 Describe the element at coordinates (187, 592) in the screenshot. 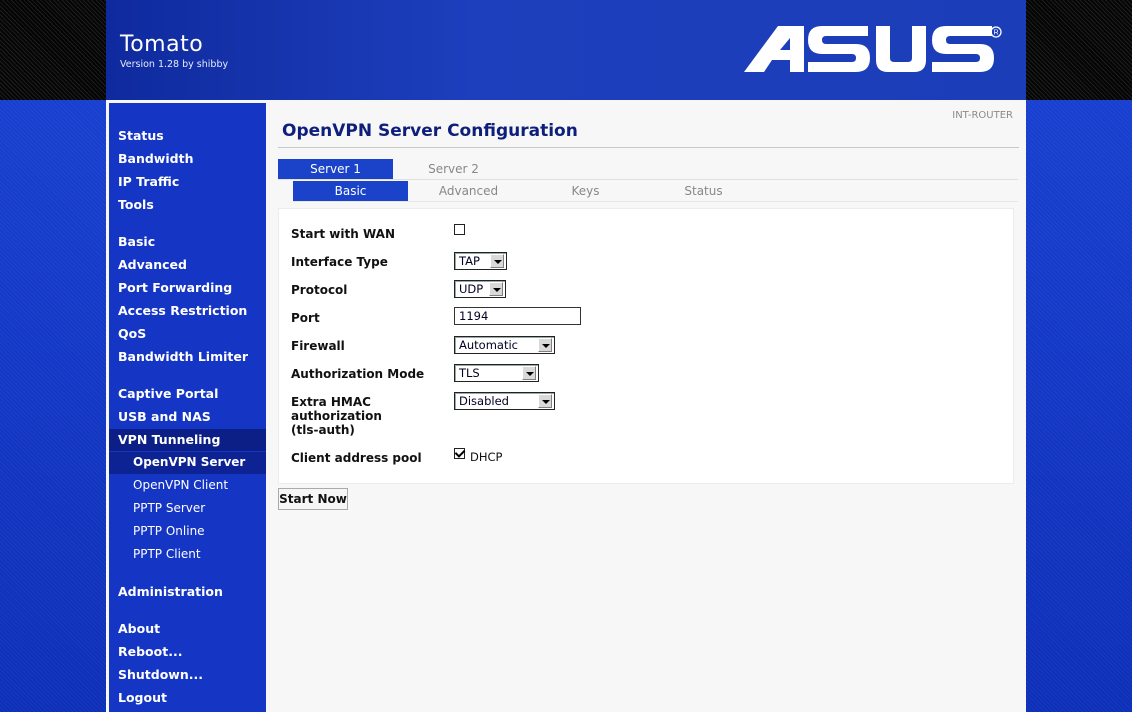

I see `sidebar-item-administration: Administration` at that location.